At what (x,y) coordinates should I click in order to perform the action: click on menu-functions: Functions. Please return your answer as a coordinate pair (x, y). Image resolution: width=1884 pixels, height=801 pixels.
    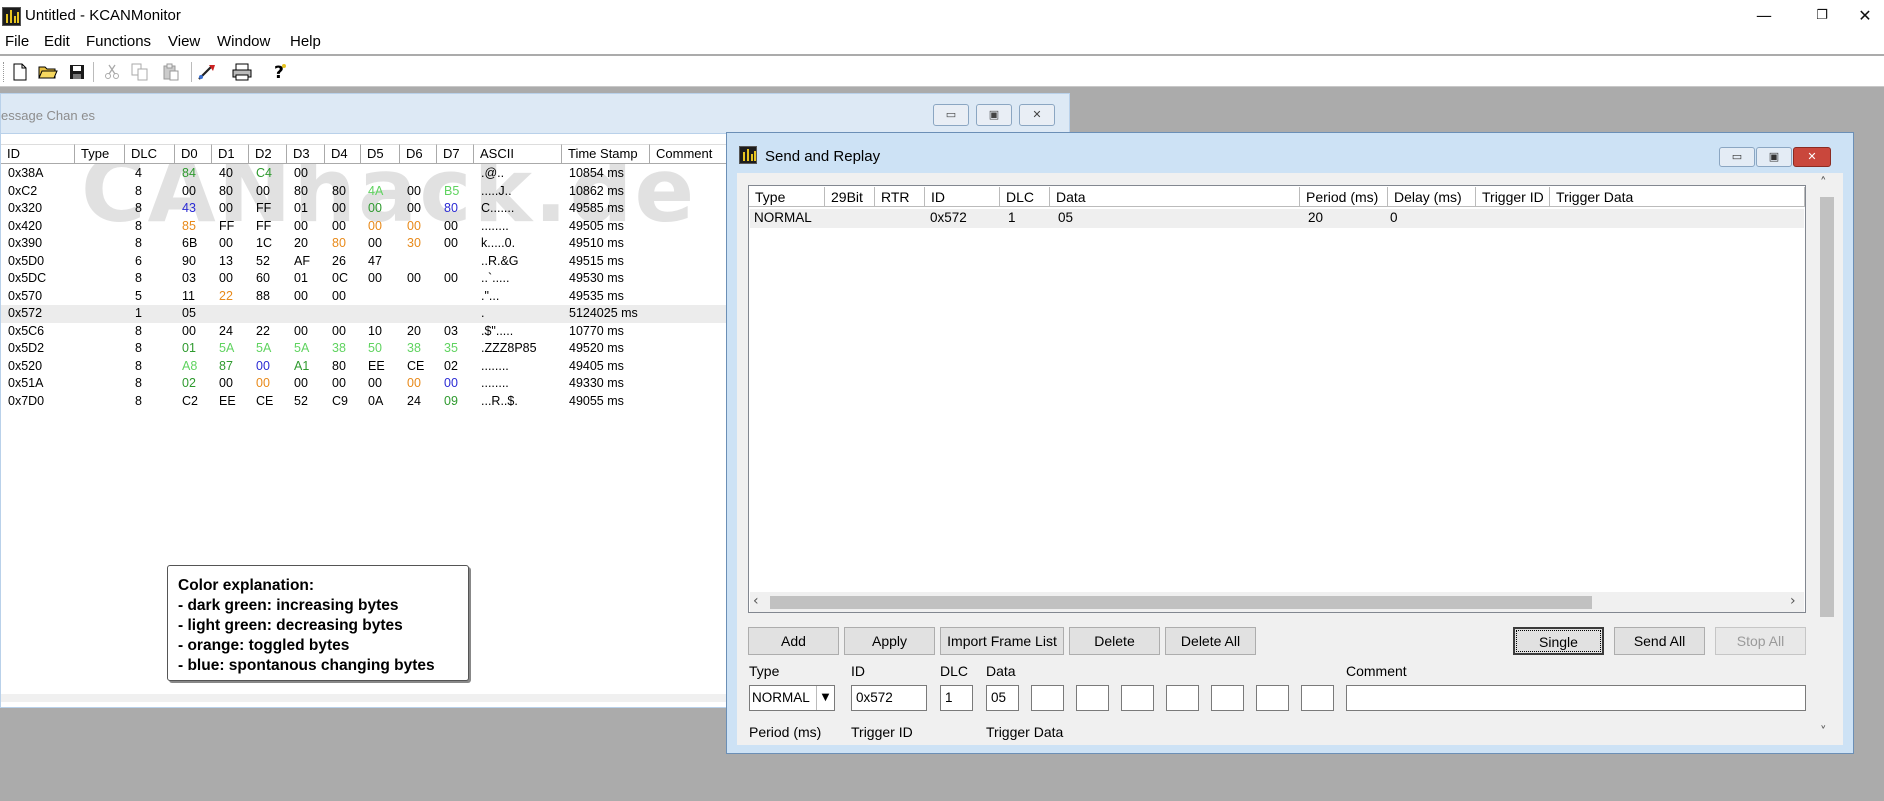
    Looking at the image, I should click on (118, 41).